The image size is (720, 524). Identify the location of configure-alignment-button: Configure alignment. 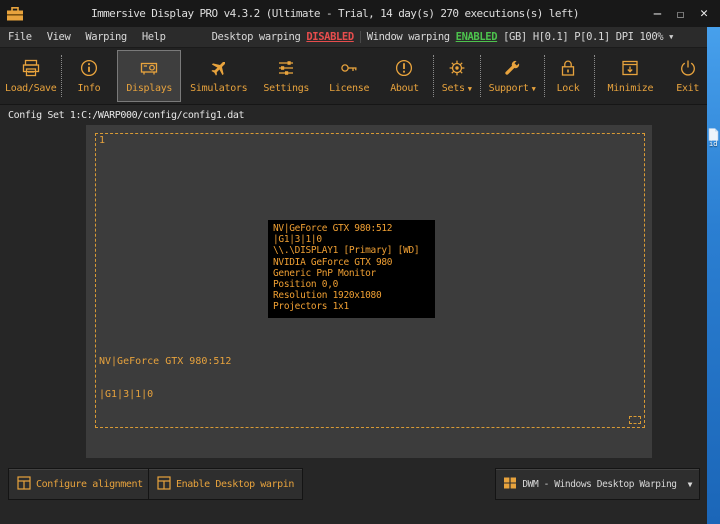
(80, 484).